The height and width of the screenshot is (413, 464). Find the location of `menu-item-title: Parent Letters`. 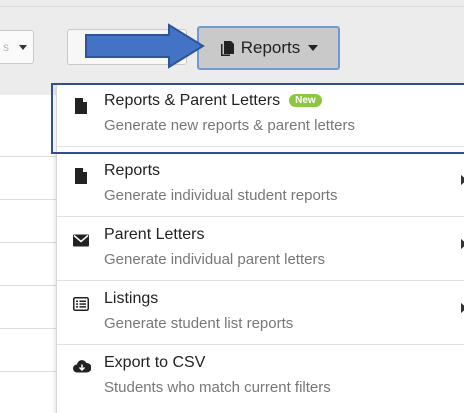

menu-item-title: Parent Letters is located at coordinates (154, 234).